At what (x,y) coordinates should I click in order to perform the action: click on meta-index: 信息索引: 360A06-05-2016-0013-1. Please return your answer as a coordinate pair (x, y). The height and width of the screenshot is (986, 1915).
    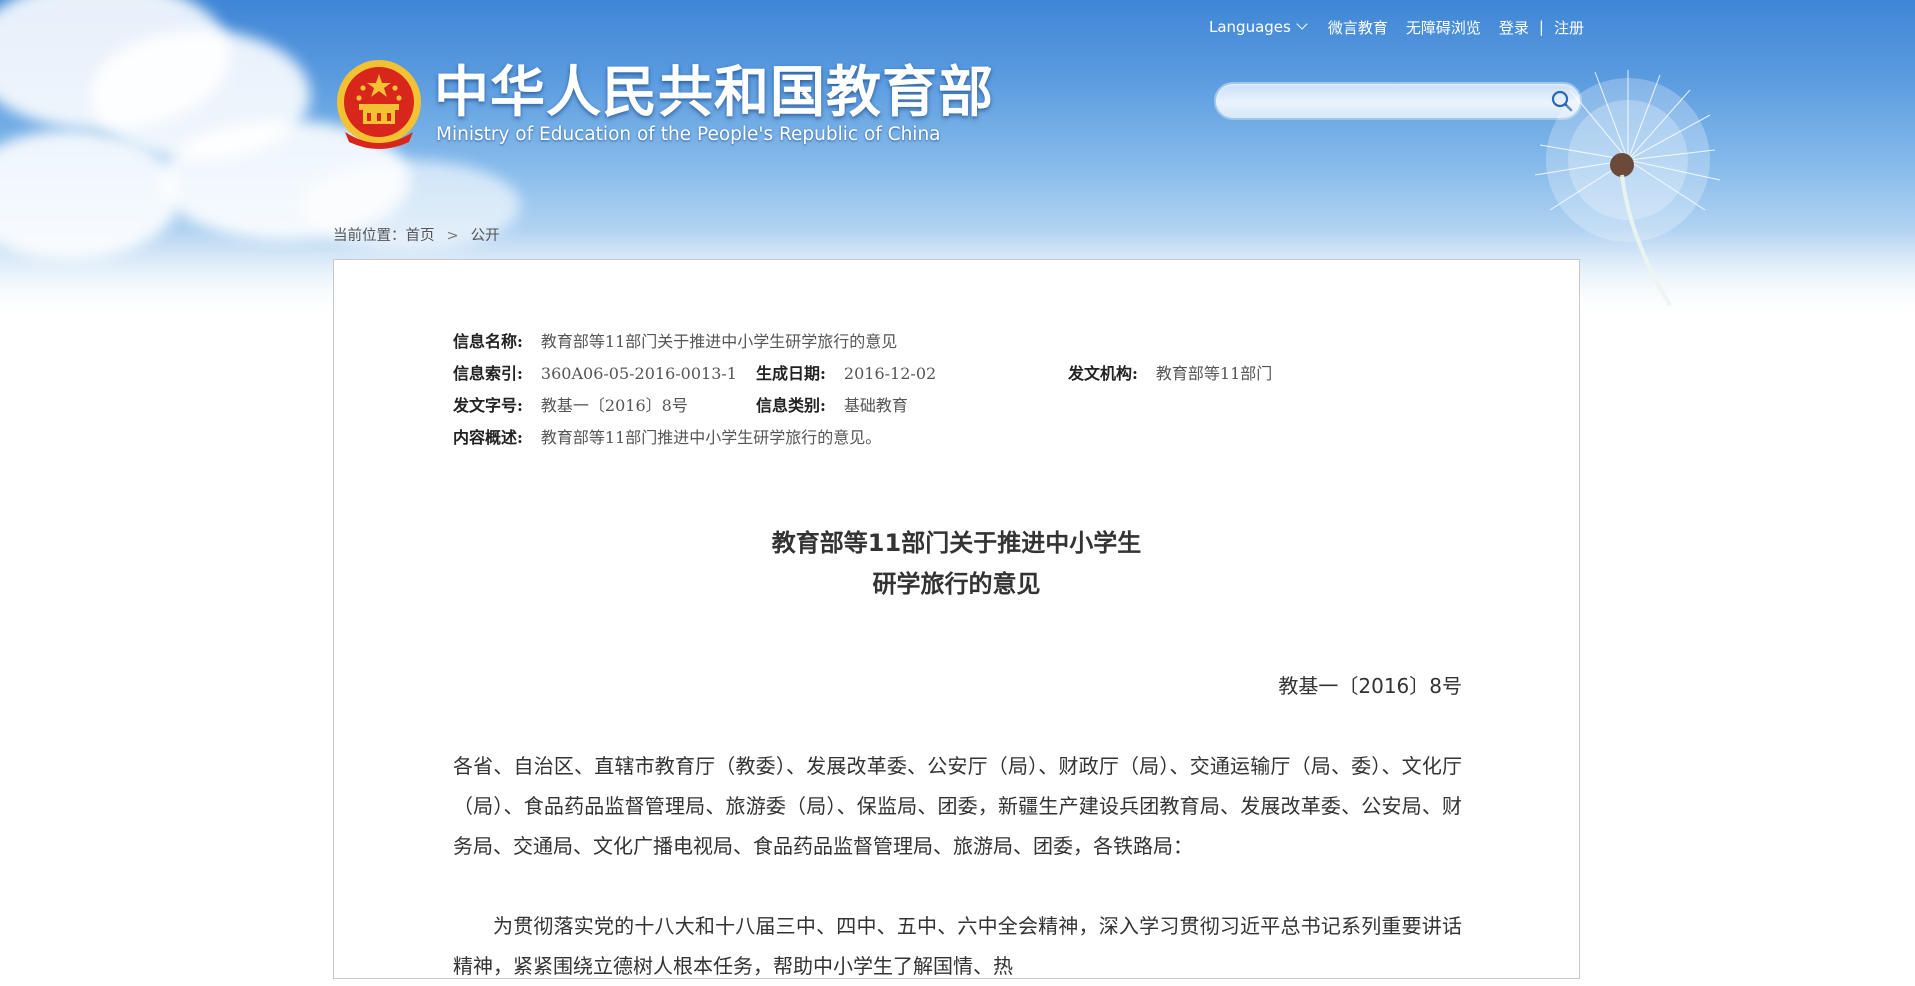
    Looking at the image, I should click on (595, 372).